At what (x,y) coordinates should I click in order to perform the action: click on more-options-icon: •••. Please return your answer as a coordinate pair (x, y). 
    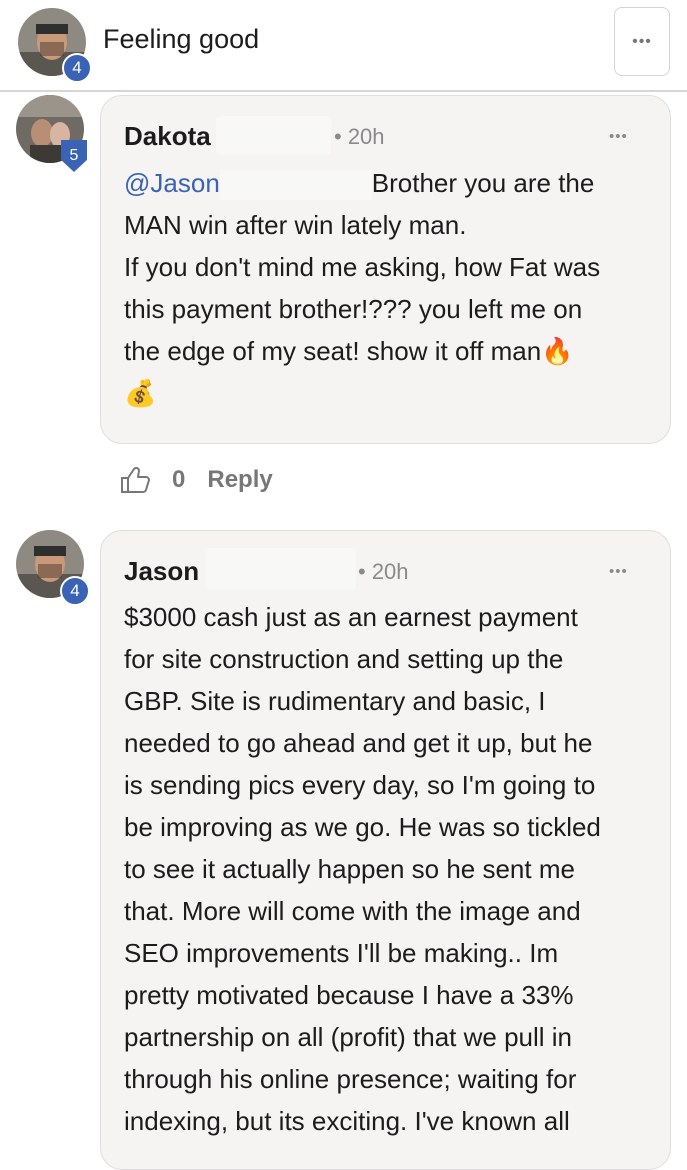
    Looking at the image, I should click on (642, 41).